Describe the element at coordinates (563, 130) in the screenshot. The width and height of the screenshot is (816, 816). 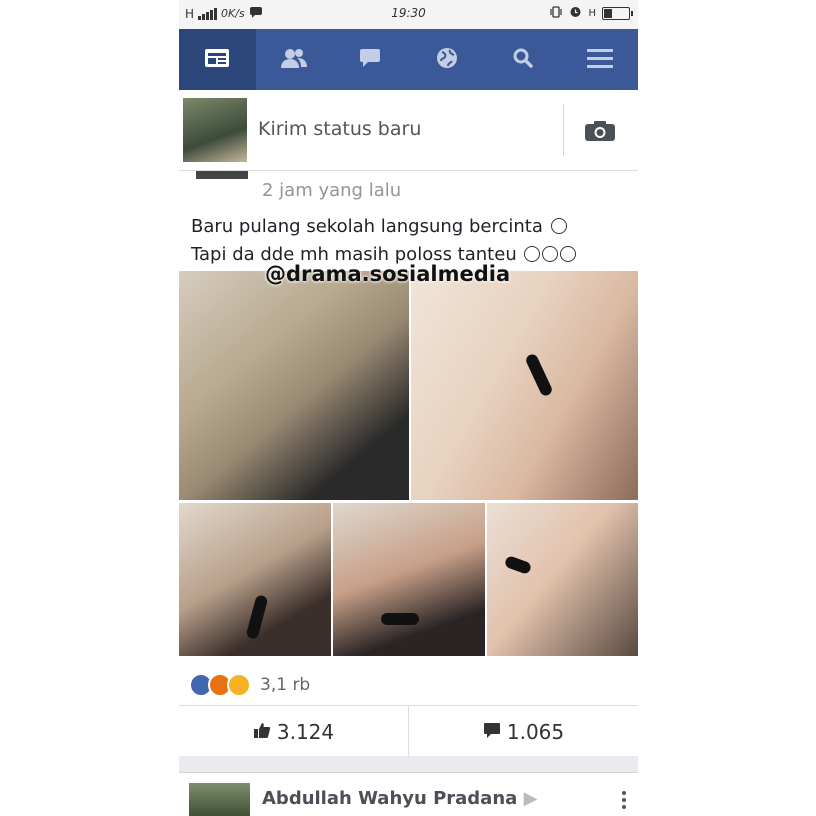
I see `composer-divider` at that location.